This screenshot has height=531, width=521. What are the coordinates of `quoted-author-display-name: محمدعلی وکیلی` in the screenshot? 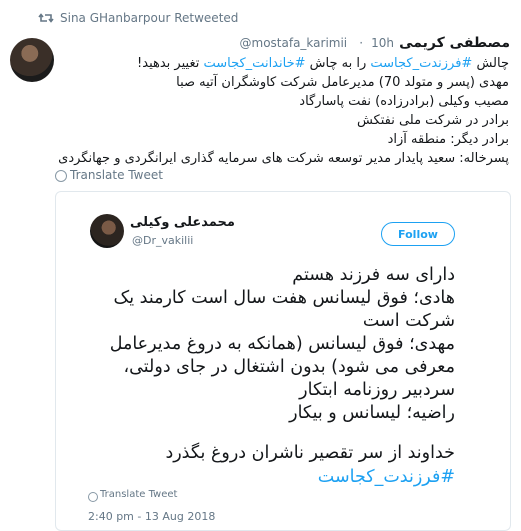 It's located at (182, 222).